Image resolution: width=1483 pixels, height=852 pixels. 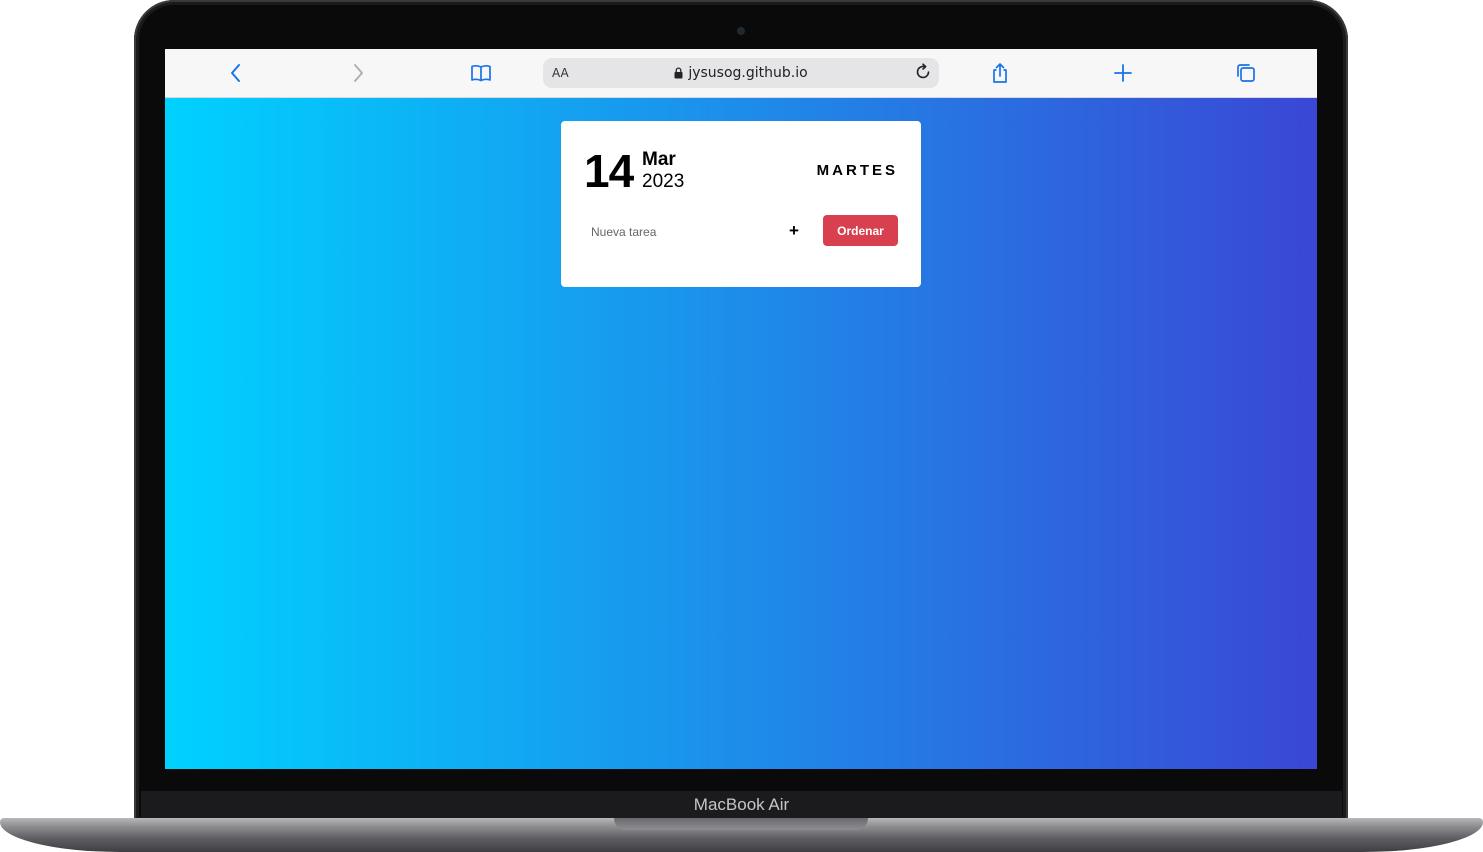 I want to click on share-button, so click(x=1000, y=73).